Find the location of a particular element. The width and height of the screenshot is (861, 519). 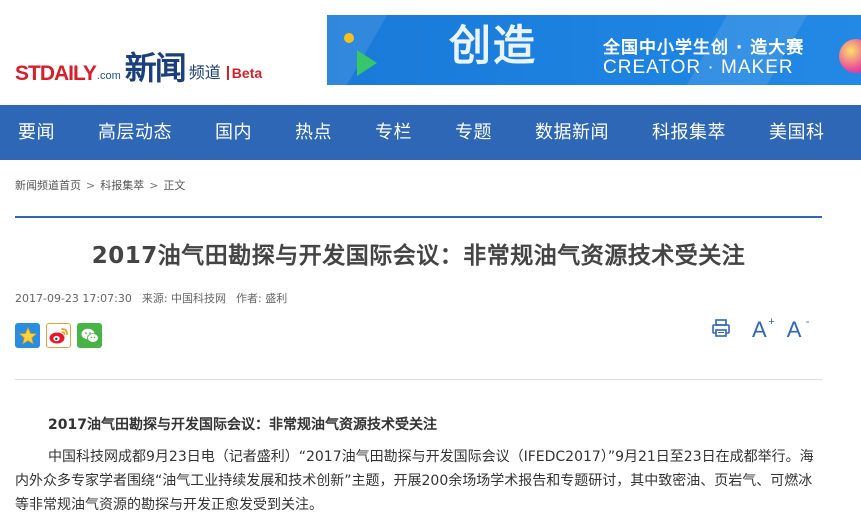

article-lead: 2017油气田勘探与开发国际会议：非常规油气资源技术受关注 is located at coordinates (242, 425).